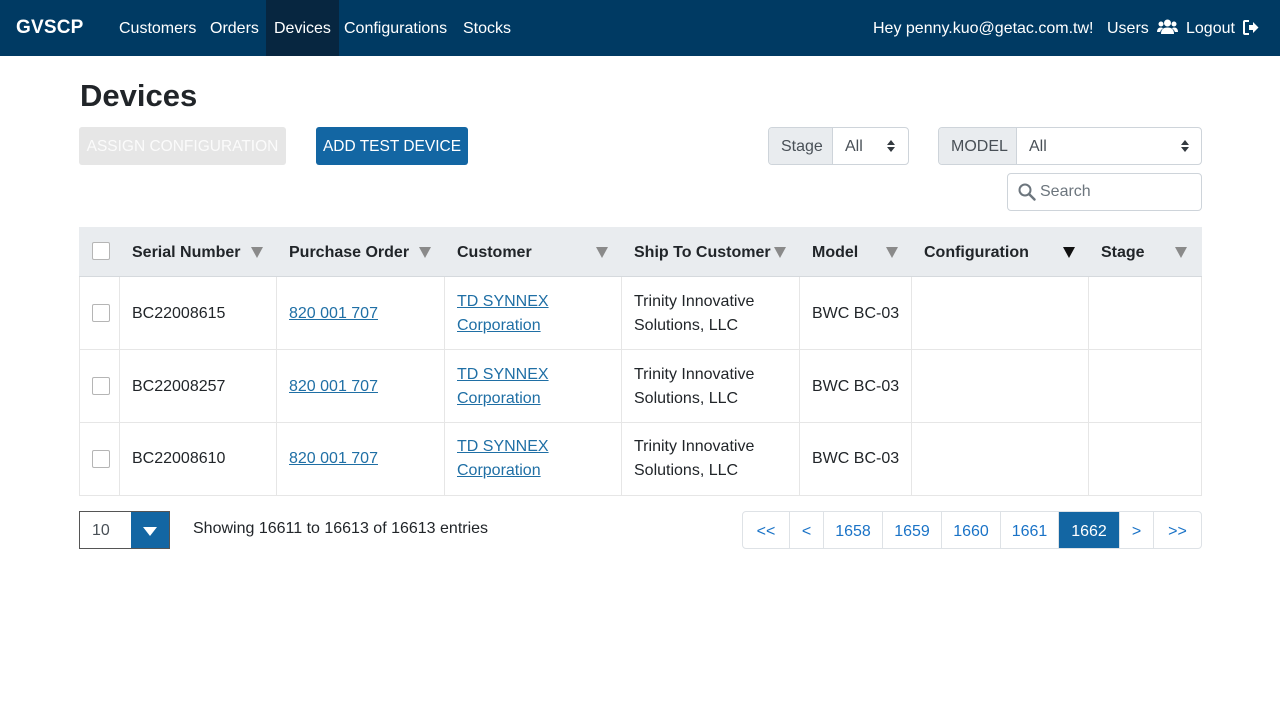  Describe the element at coordinates (1168, 27) in the screenshot. I see `users-icon` at that location.